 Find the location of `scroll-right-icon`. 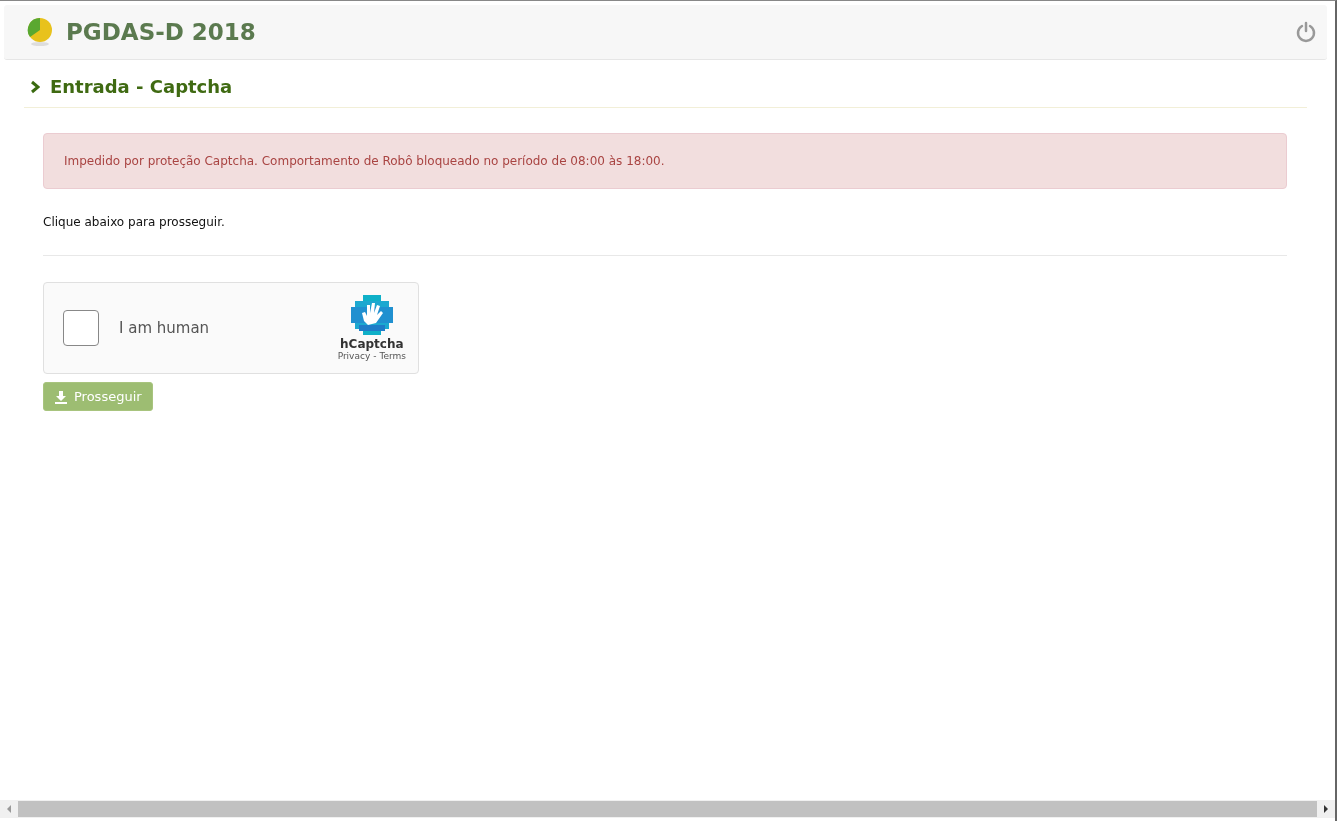

scroll-right-icon is located at coordinates (1326, 809).